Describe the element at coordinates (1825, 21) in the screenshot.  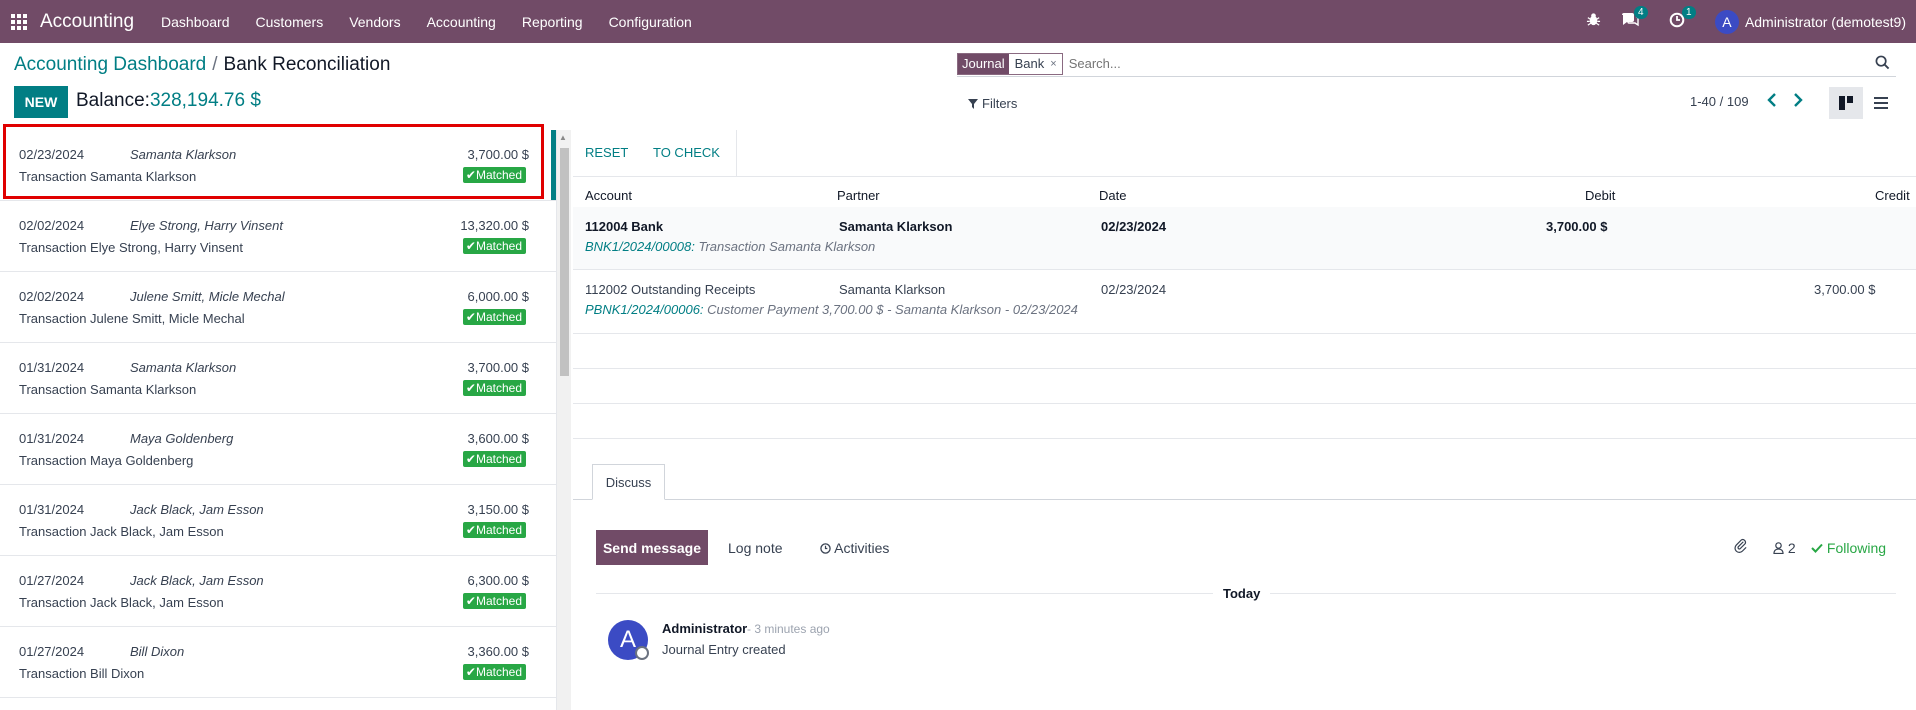
I see `user-name: Administrator (demotest9)` at that location.